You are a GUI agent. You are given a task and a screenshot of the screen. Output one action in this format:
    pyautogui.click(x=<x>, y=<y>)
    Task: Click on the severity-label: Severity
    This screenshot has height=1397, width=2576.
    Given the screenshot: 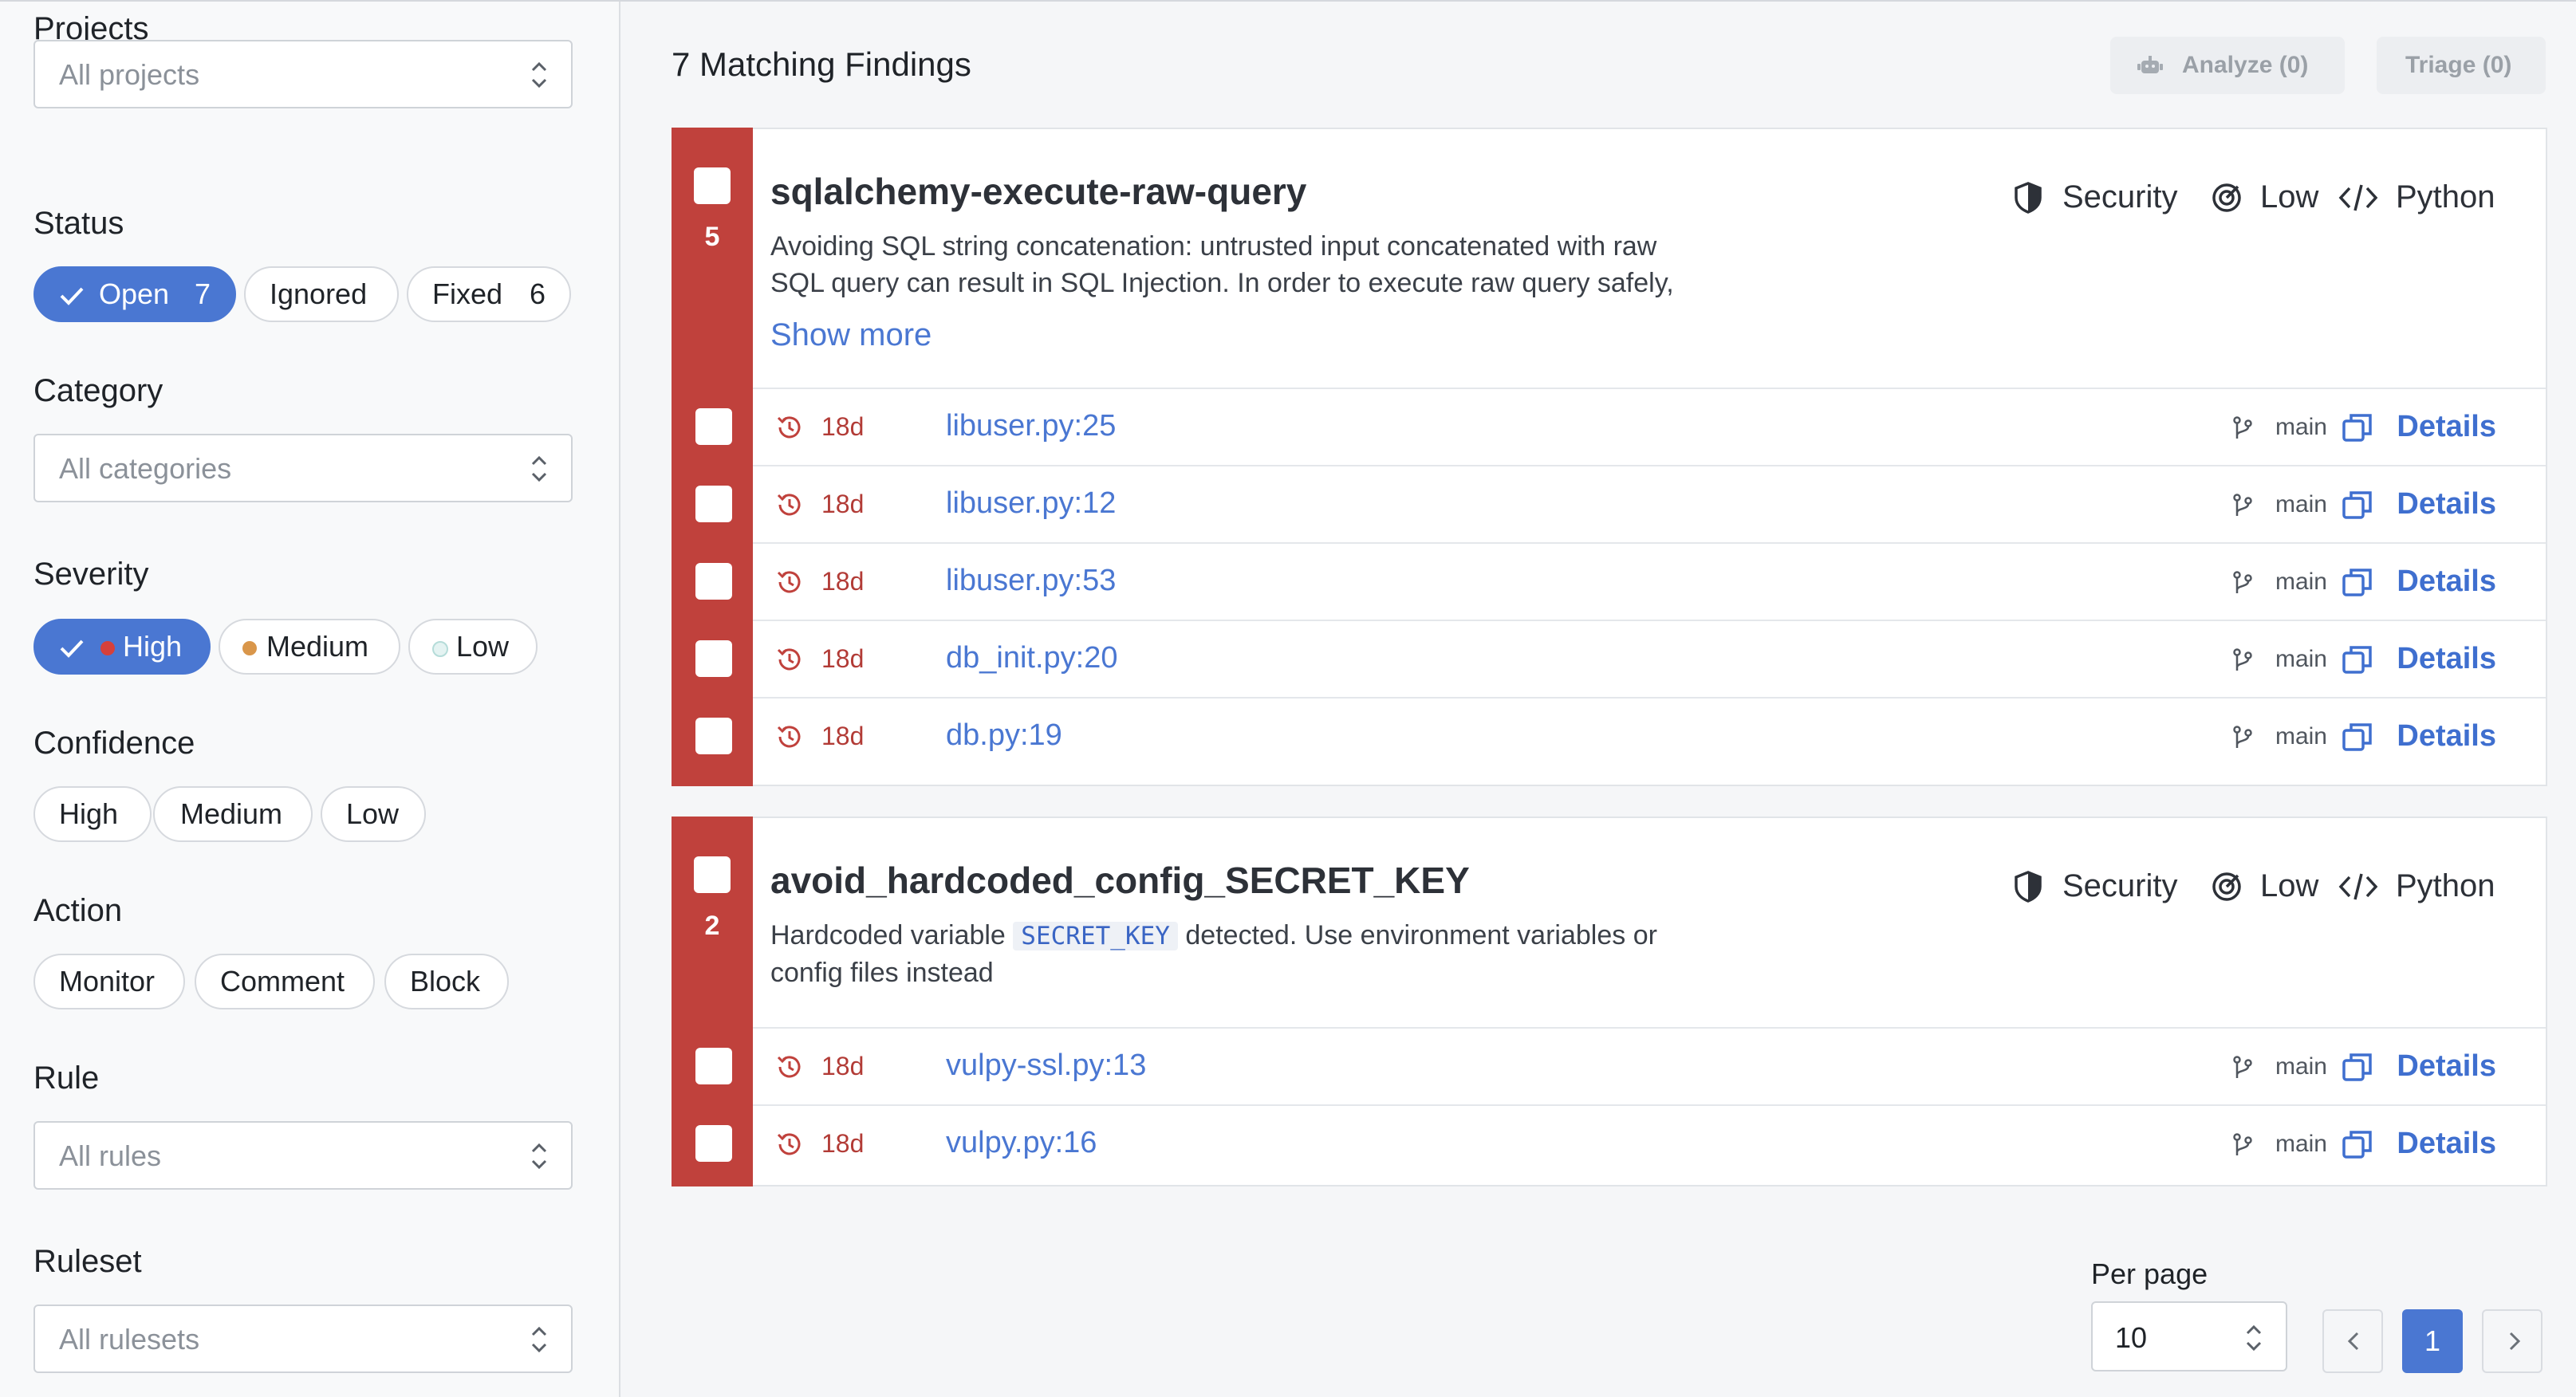 What is the action you would take?
    pyautogui.click(x=91, y=574)
    